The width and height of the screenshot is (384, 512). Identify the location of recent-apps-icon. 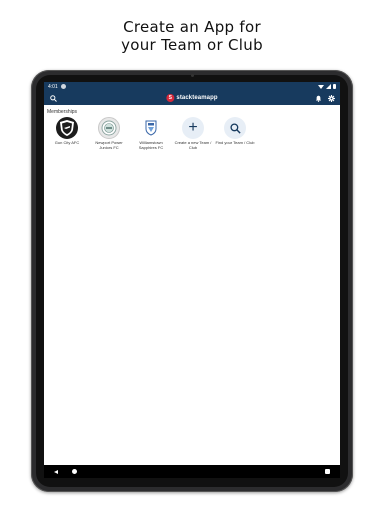
(327, 471).